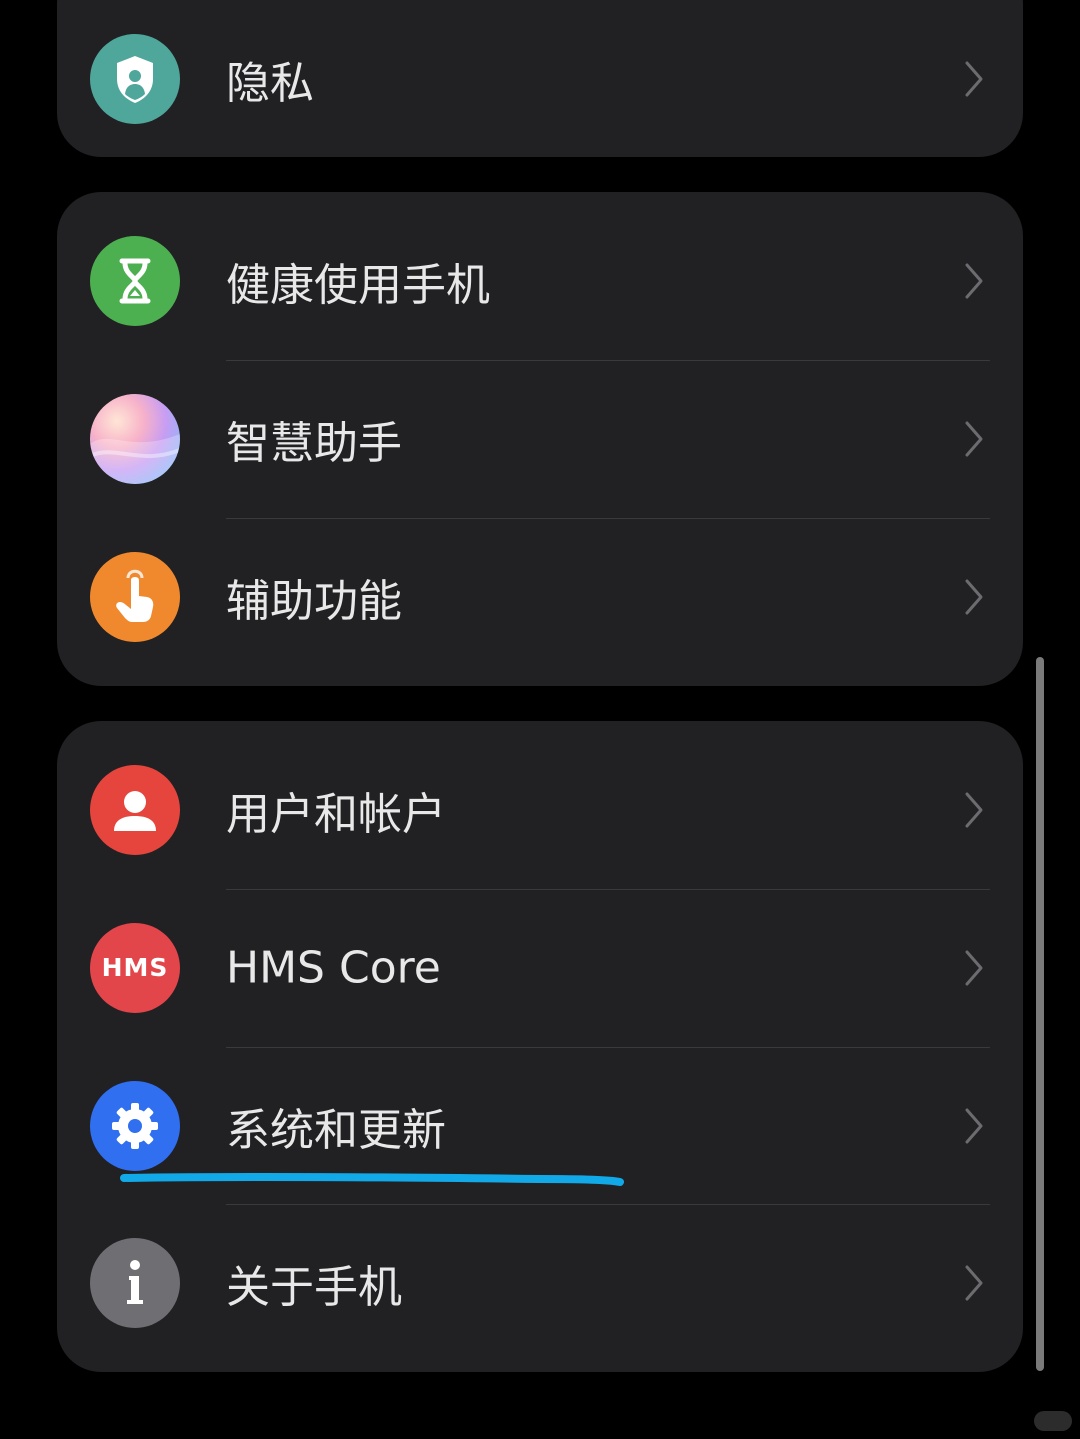  I want to click on settings-item-users-accounts: 用户和帐户, so click(540, 809).